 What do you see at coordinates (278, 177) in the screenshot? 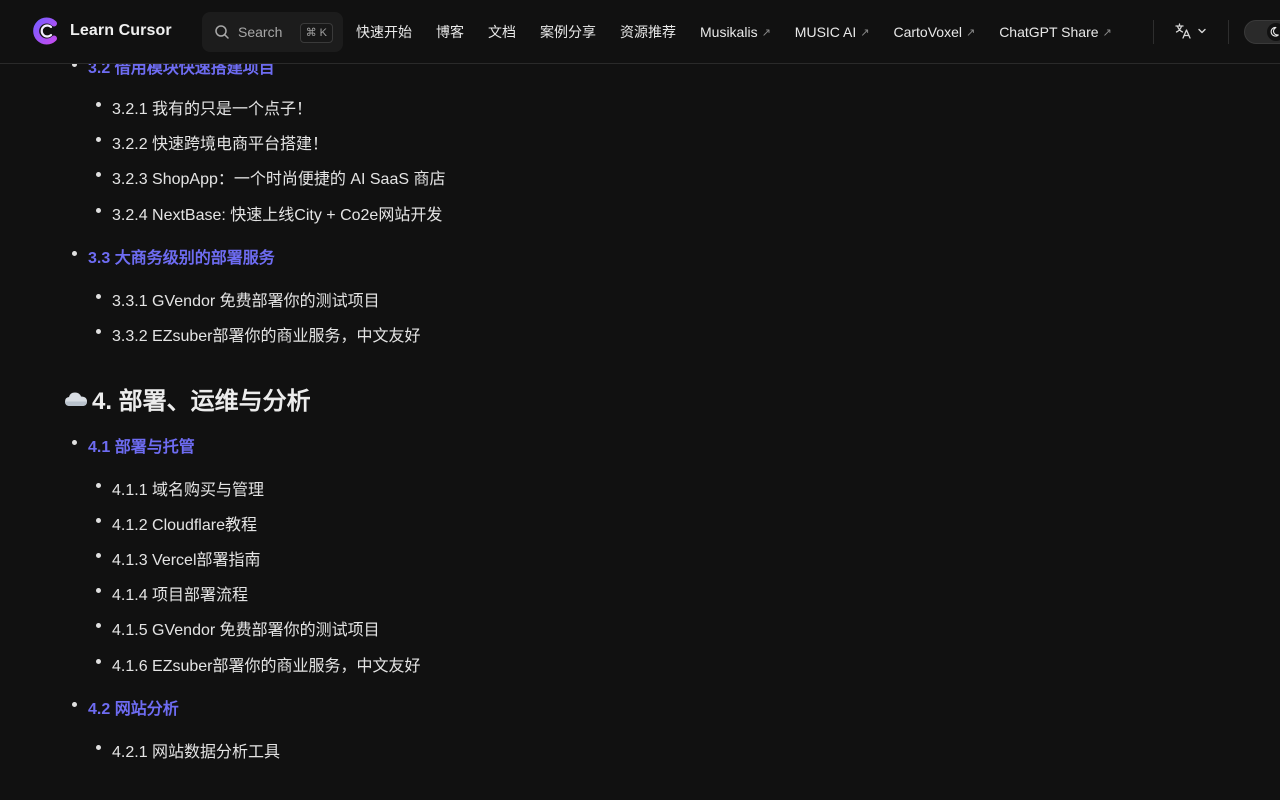
I see `toc-item-3-2-3: 3.2.3 ShopApp：一个时尚便捷的 AI SaaS 商店` at bounding box center [278, 177].